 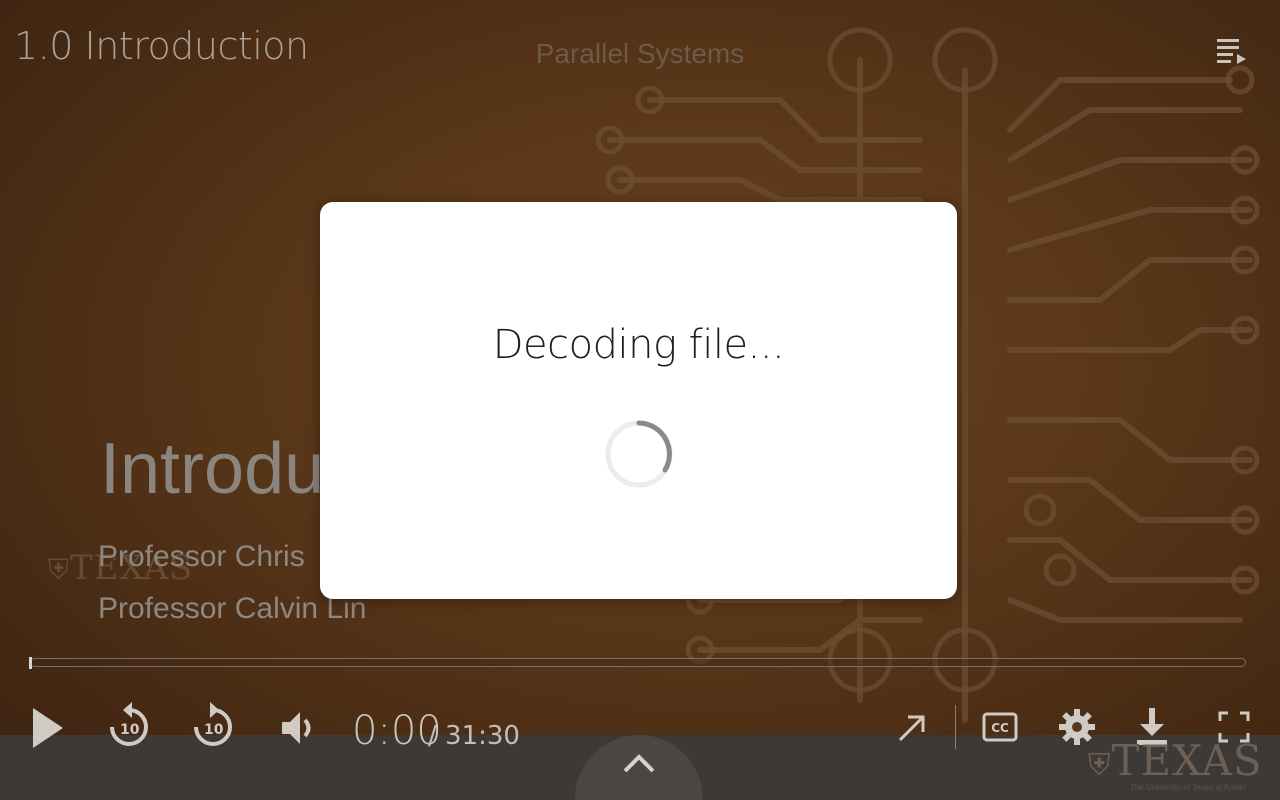 I want to click on chevron-up-icon, so click(x=639, y=763).